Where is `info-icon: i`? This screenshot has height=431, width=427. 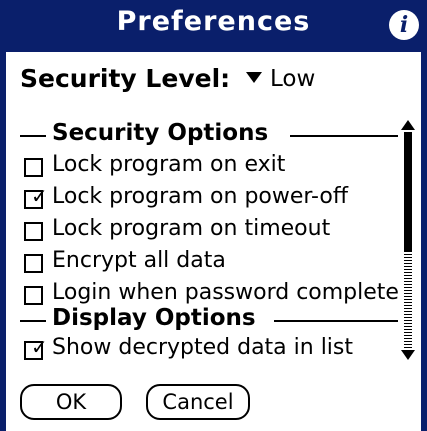 info-icon: i is located at coordinates (404, 25).